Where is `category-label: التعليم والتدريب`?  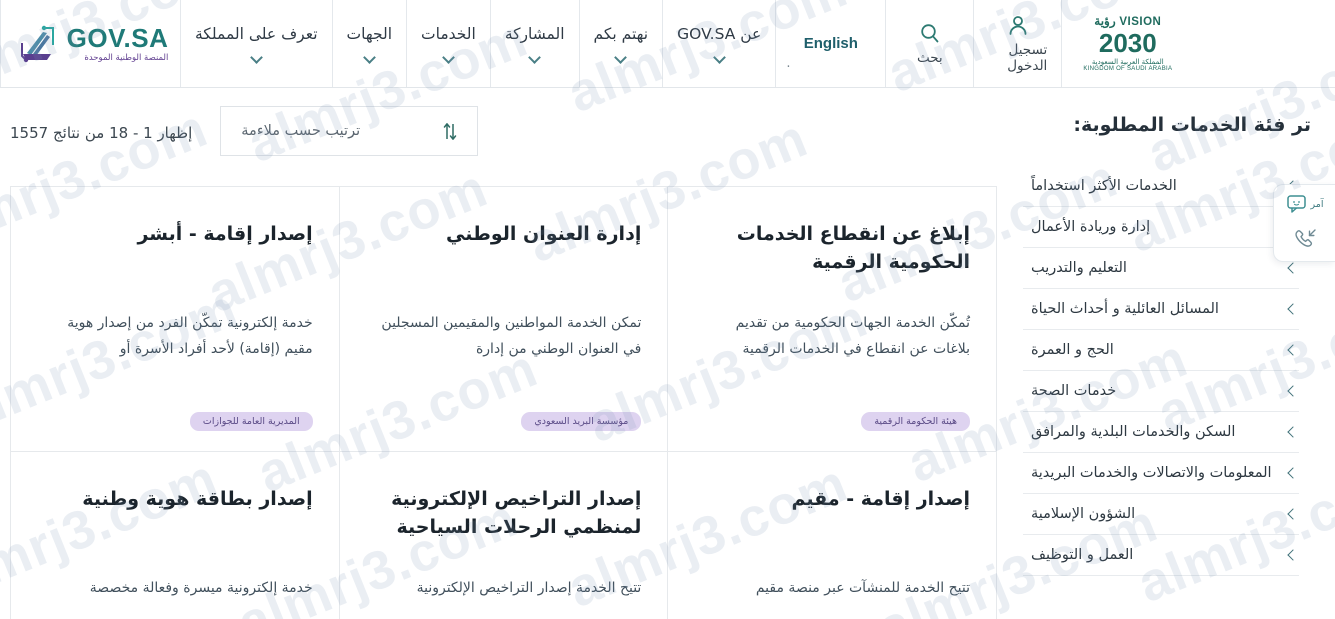
category-label: التعليم والتدريب is located at coordinates (1079, 268).